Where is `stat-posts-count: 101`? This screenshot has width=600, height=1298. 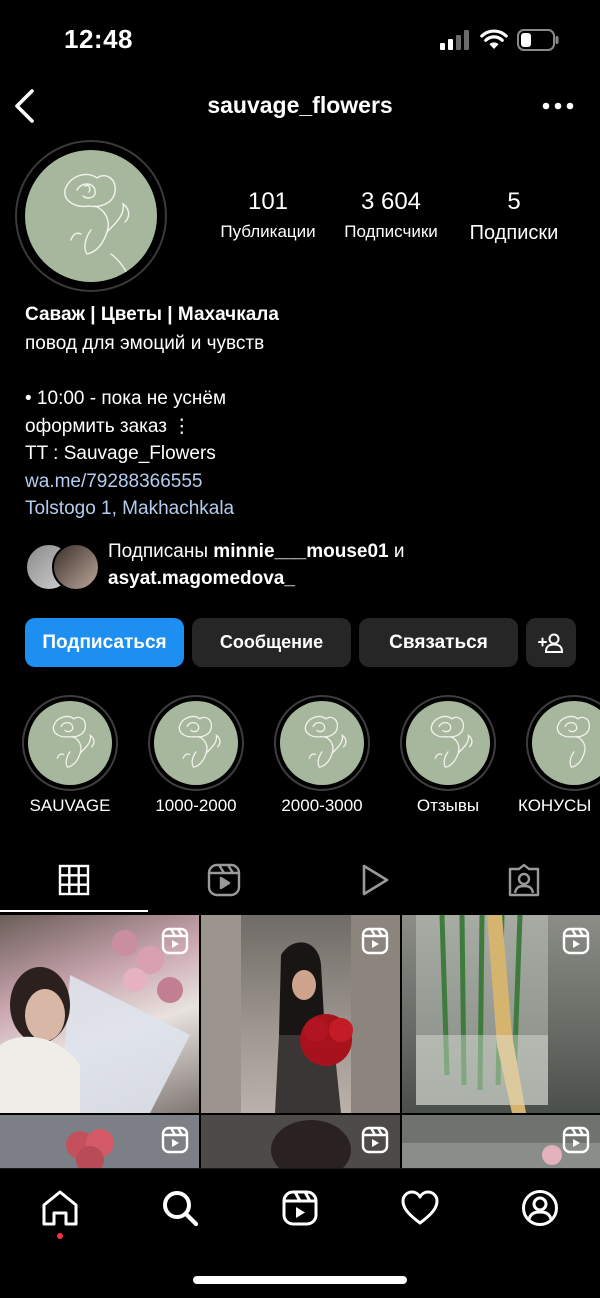
stat-posts-count: 101 is located at coordinates (268, 201).